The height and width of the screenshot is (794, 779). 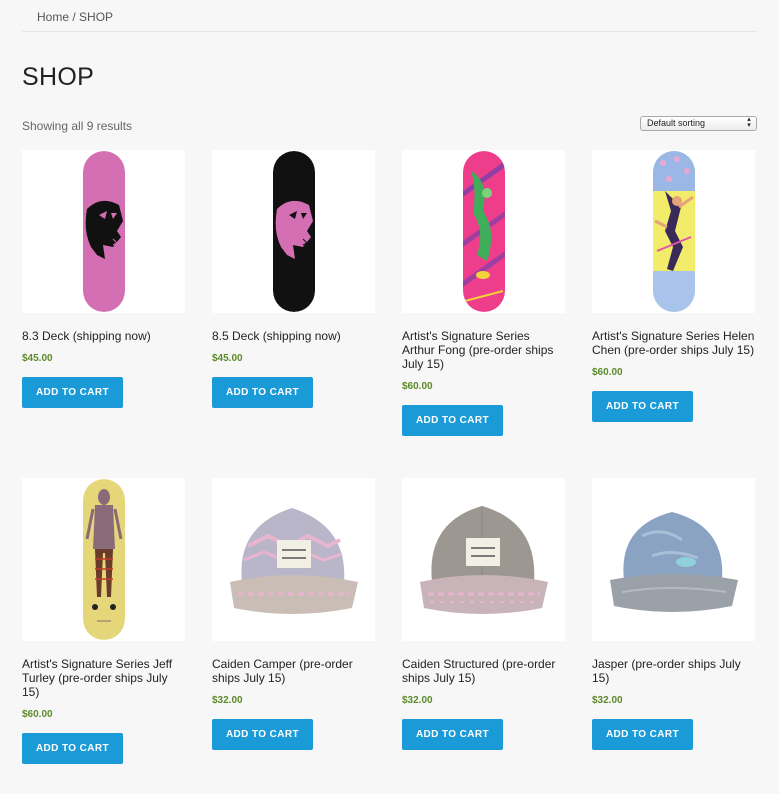 What do you see at coordinates (749, 122) in the screenshot?
I see `select-arrows-icon: ▴ ▾` at bounding box center [749, 122].